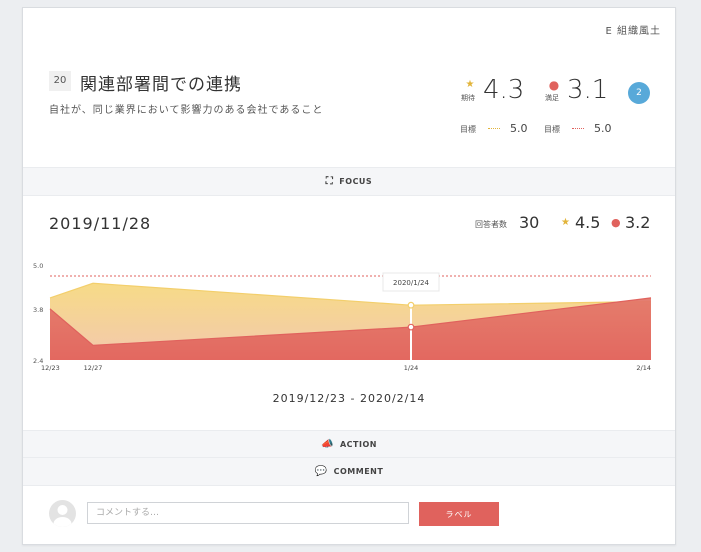 This screenshot has height=552, width=701. What do you see at coordinates (603, 128) in the screenshot?
I see `satisfaction-goal-value: 5.0` at bounding box center [603, 128].